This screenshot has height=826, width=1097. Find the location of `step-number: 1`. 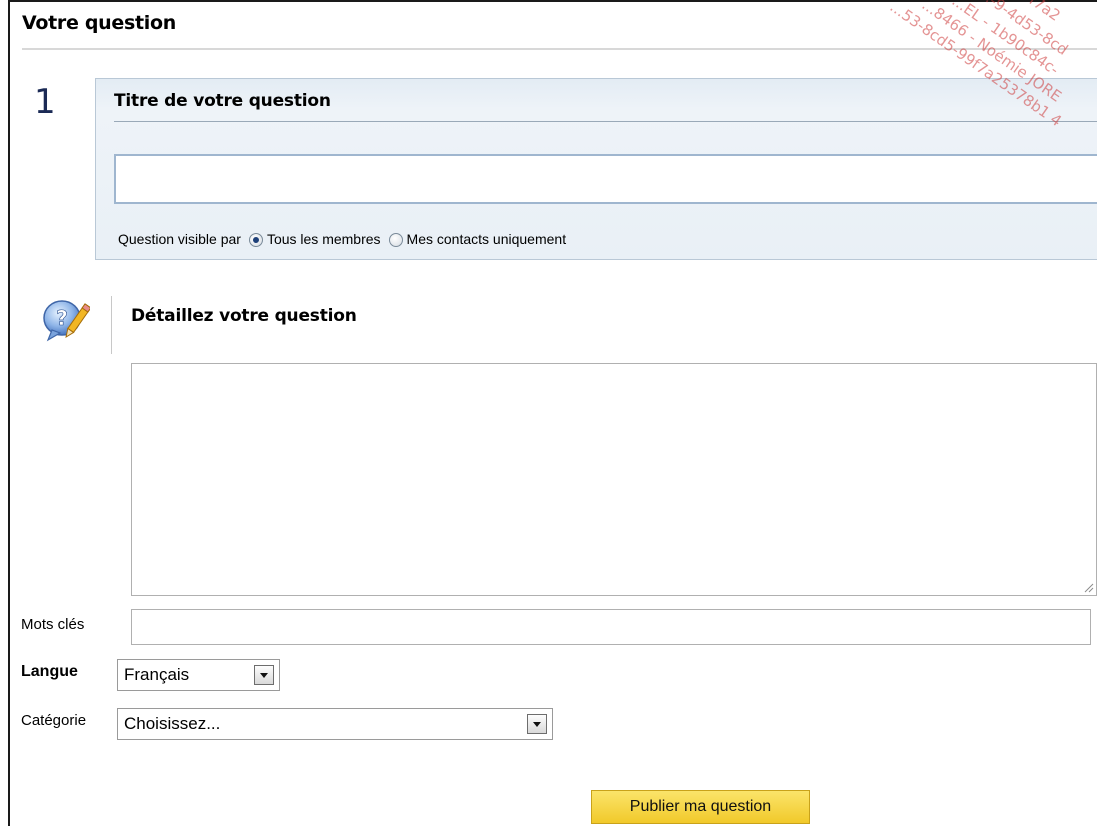

step-number: 1 is located at coordinates (45, 102).